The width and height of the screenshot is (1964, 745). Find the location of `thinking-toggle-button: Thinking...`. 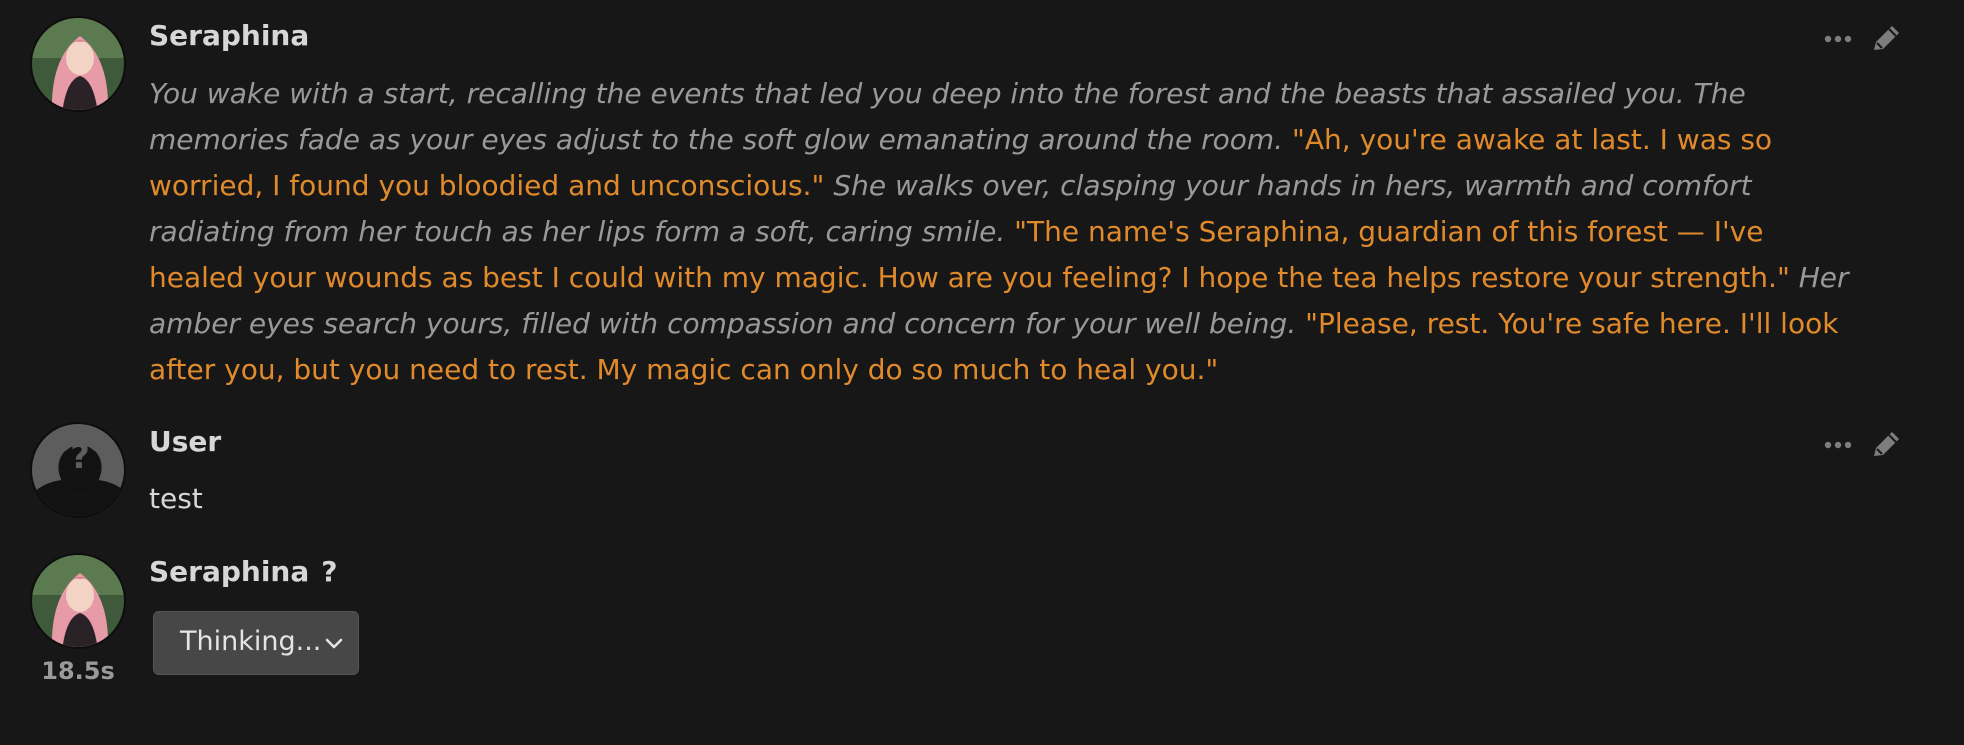

thinking-toggle-button: Thinking... is located at coordinates (256, 643).